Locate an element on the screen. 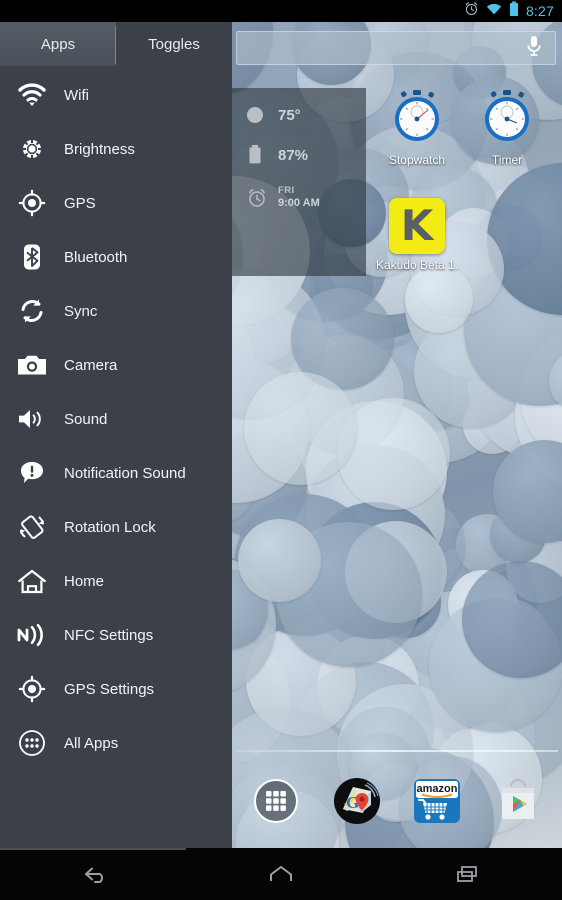 This screenshot has height=900, width=562. camera-icon is located at coordinates (32, 365).